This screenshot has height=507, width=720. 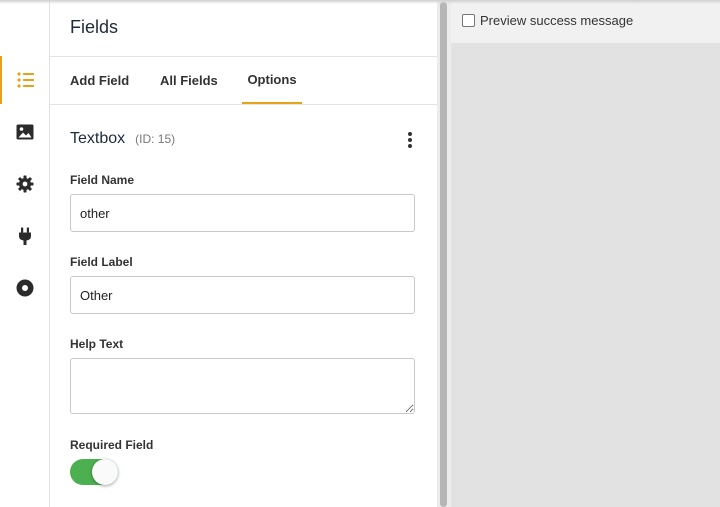 What do you see at coordinates (155, 139) in the screenshot?
I see `field-id: (ID: 15)` at bounding box center [155, 139].